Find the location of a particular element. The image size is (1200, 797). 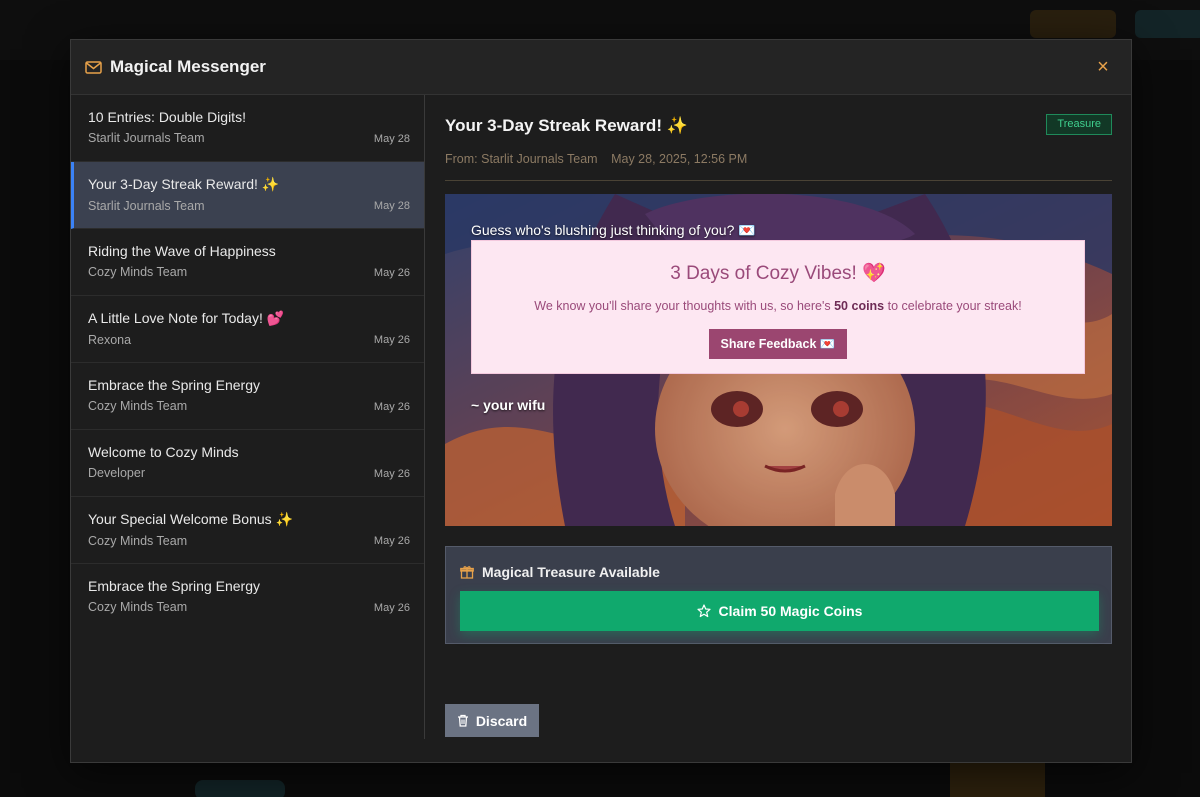

message-title: Riding the Wave of Happiness is located at coordinates (182, 251).